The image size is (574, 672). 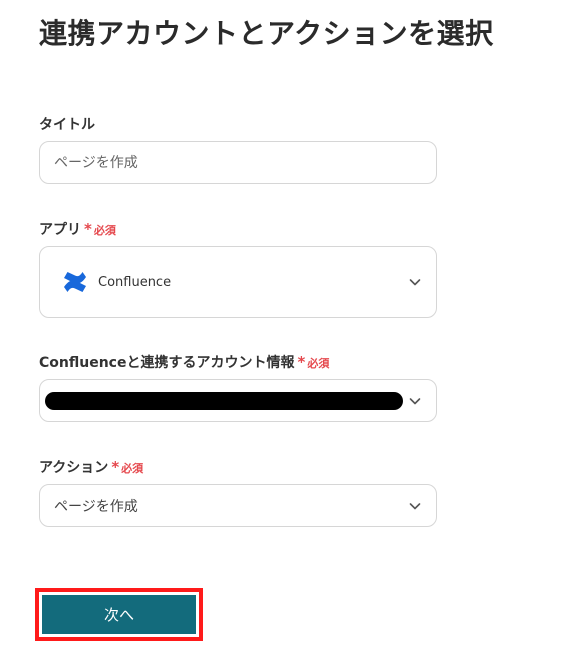 I want to click on title-label-text: タイトル, so click(x=67, y=125).